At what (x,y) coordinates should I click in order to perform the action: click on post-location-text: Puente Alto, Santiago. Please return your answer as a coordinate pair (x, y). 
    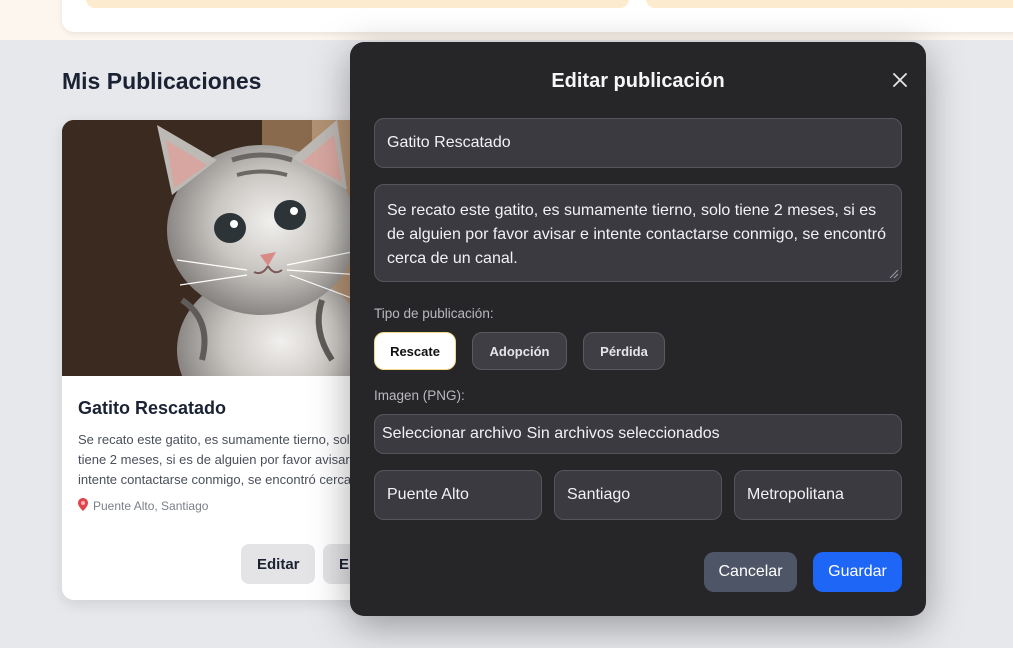
    Looking at the image, I should click on (151, 506).